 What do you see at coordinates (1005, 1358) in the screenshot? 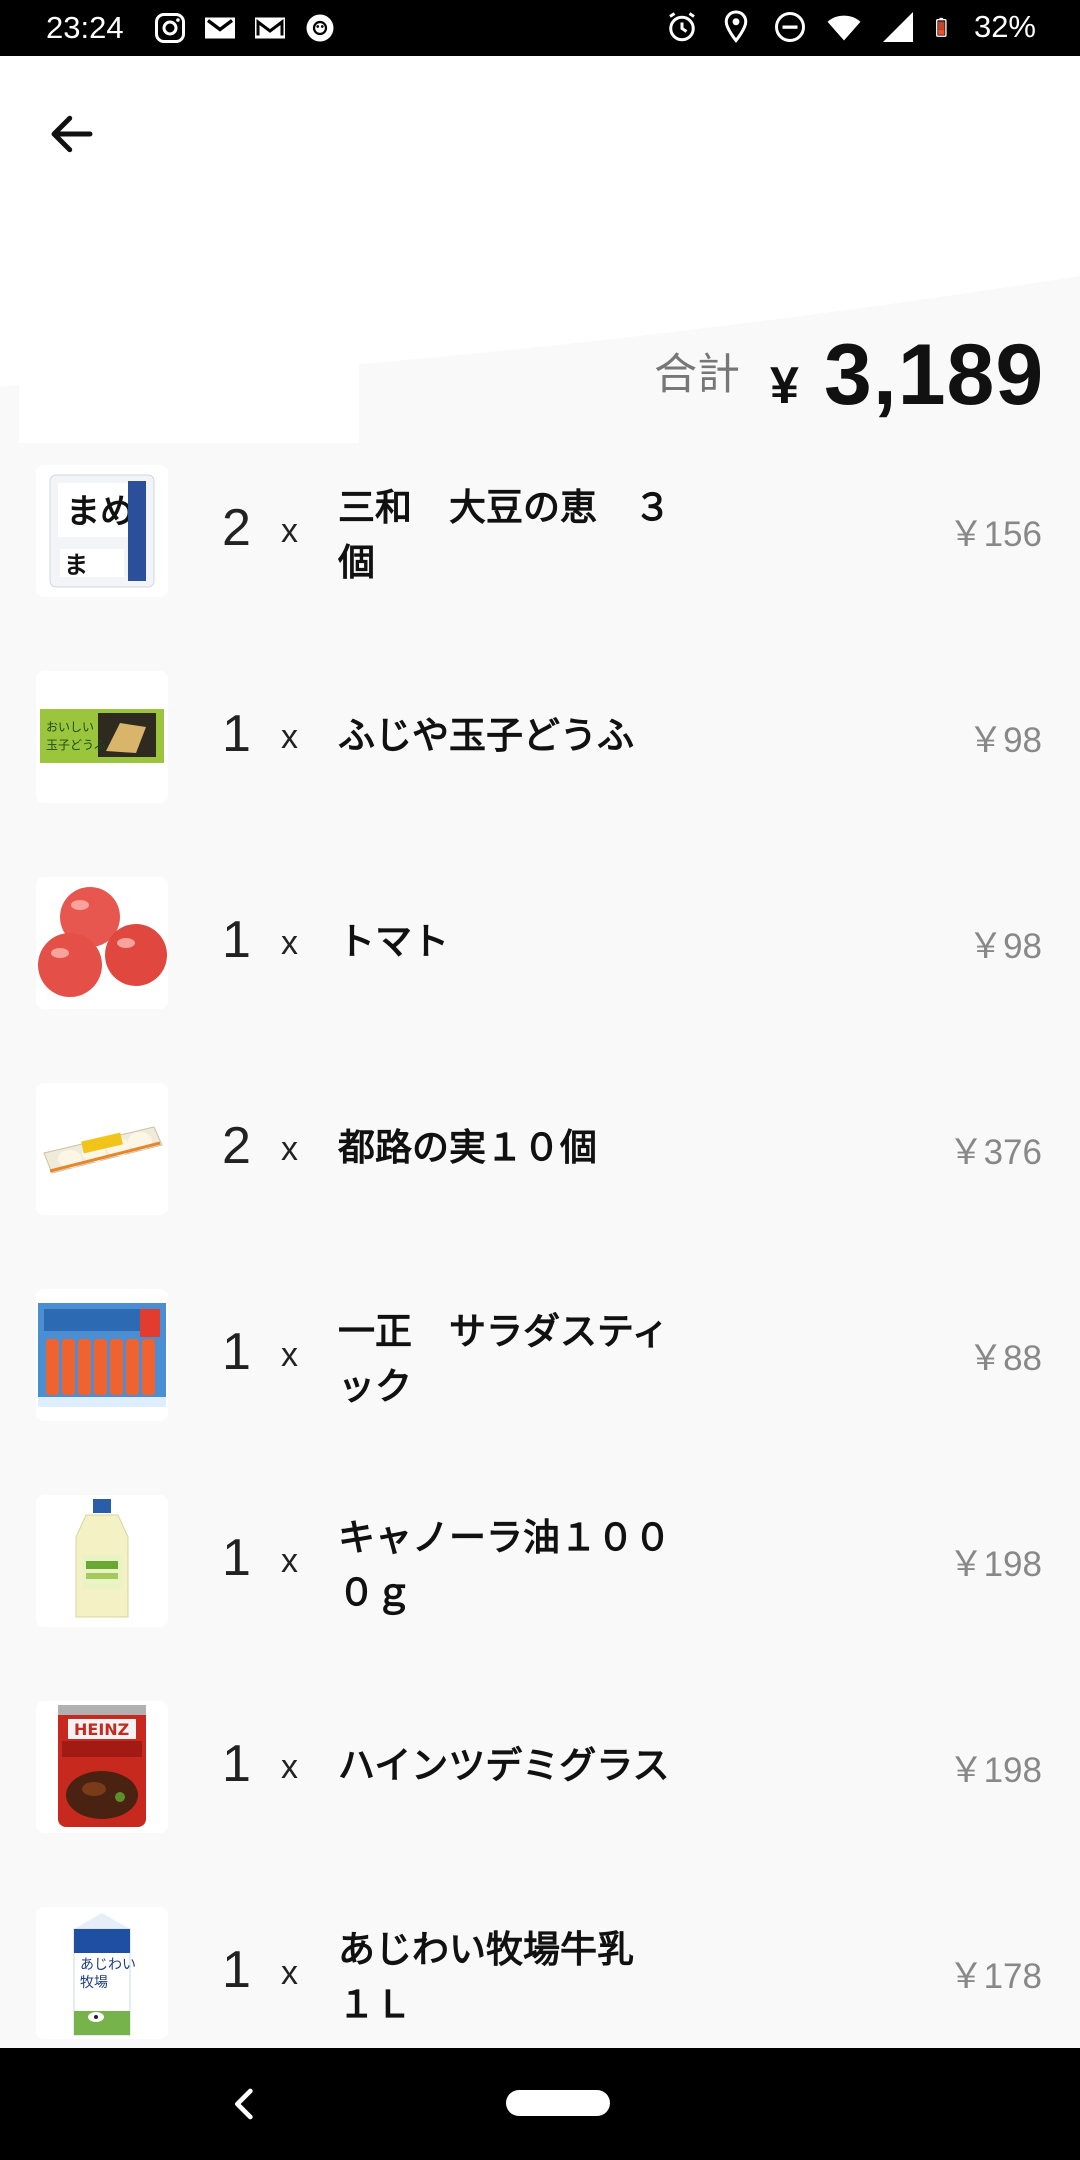
I see `item-price: ￥88` at bounding box center [1005, 1358].